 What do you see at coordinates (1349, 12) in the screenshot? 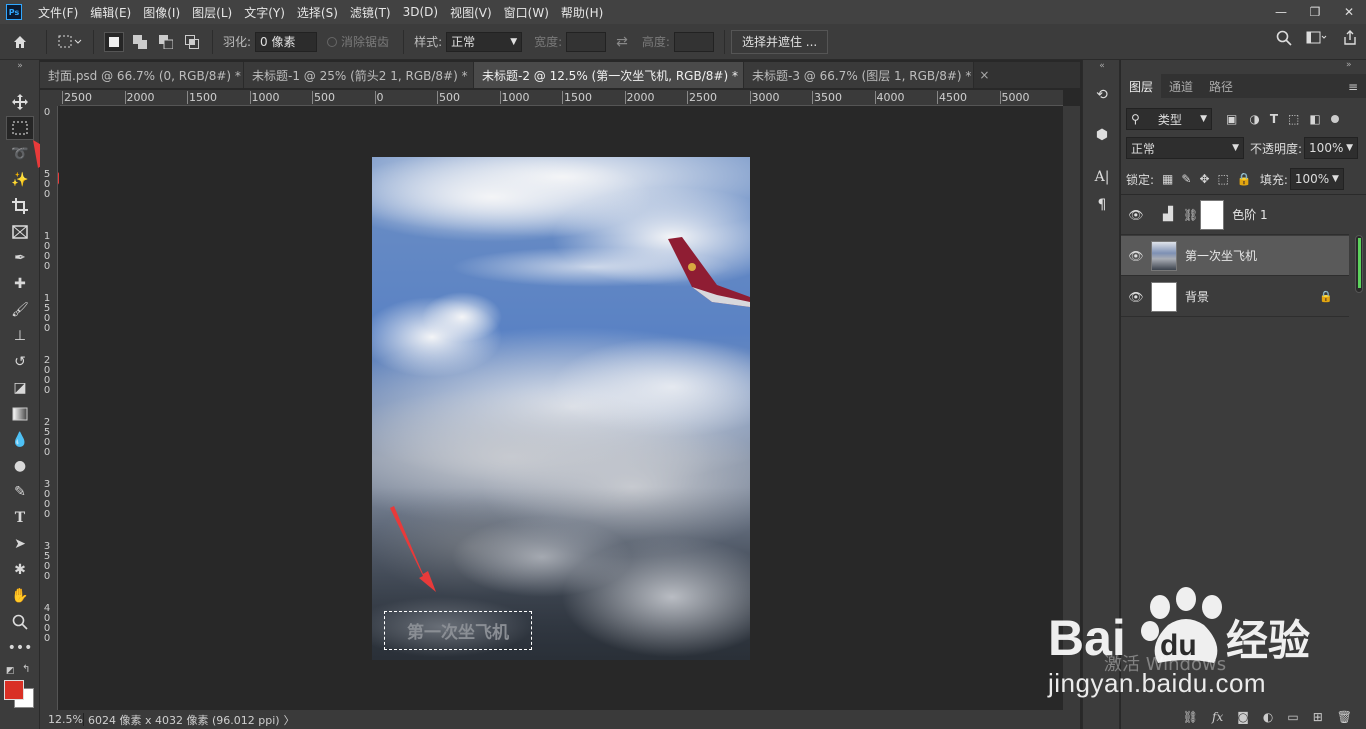
I see `close-button: ✕` at bounding box center [1349, 12].